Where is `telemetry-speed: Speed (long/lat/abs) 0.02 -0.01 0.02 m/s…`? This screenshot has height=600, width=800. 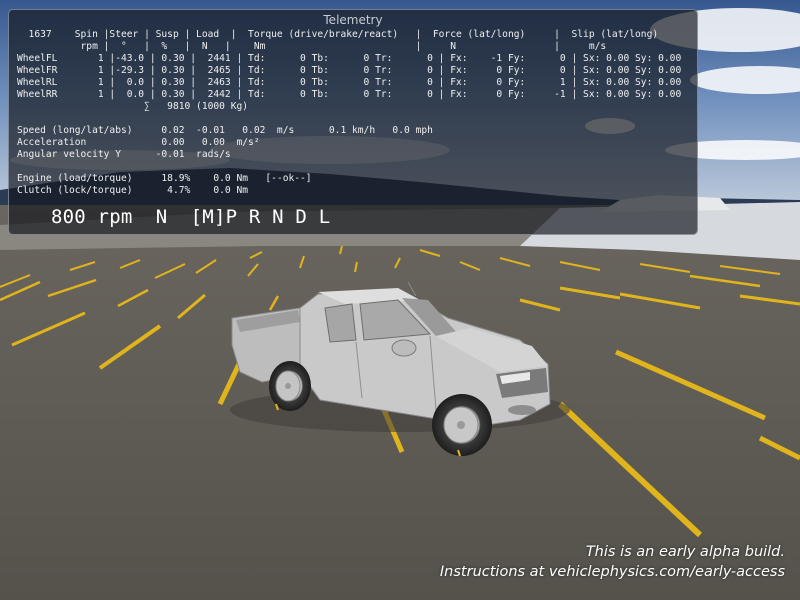
telemetry-speed: Speed (long/lat/abs) 0.02 -0.01 0.02 m/s… is located at coordinates (225, 130).